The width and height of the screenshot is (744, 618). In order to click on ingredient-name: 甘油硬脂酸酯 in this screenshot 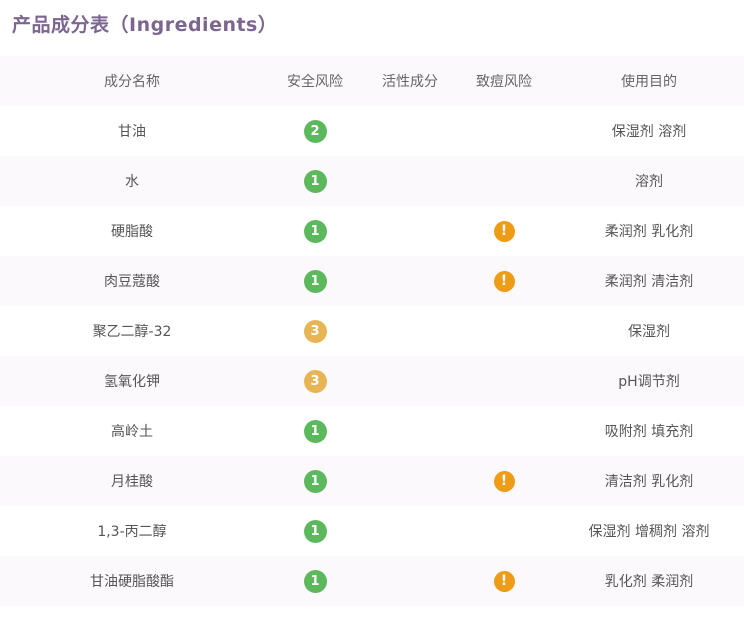, I will do `click(132, 582)`.